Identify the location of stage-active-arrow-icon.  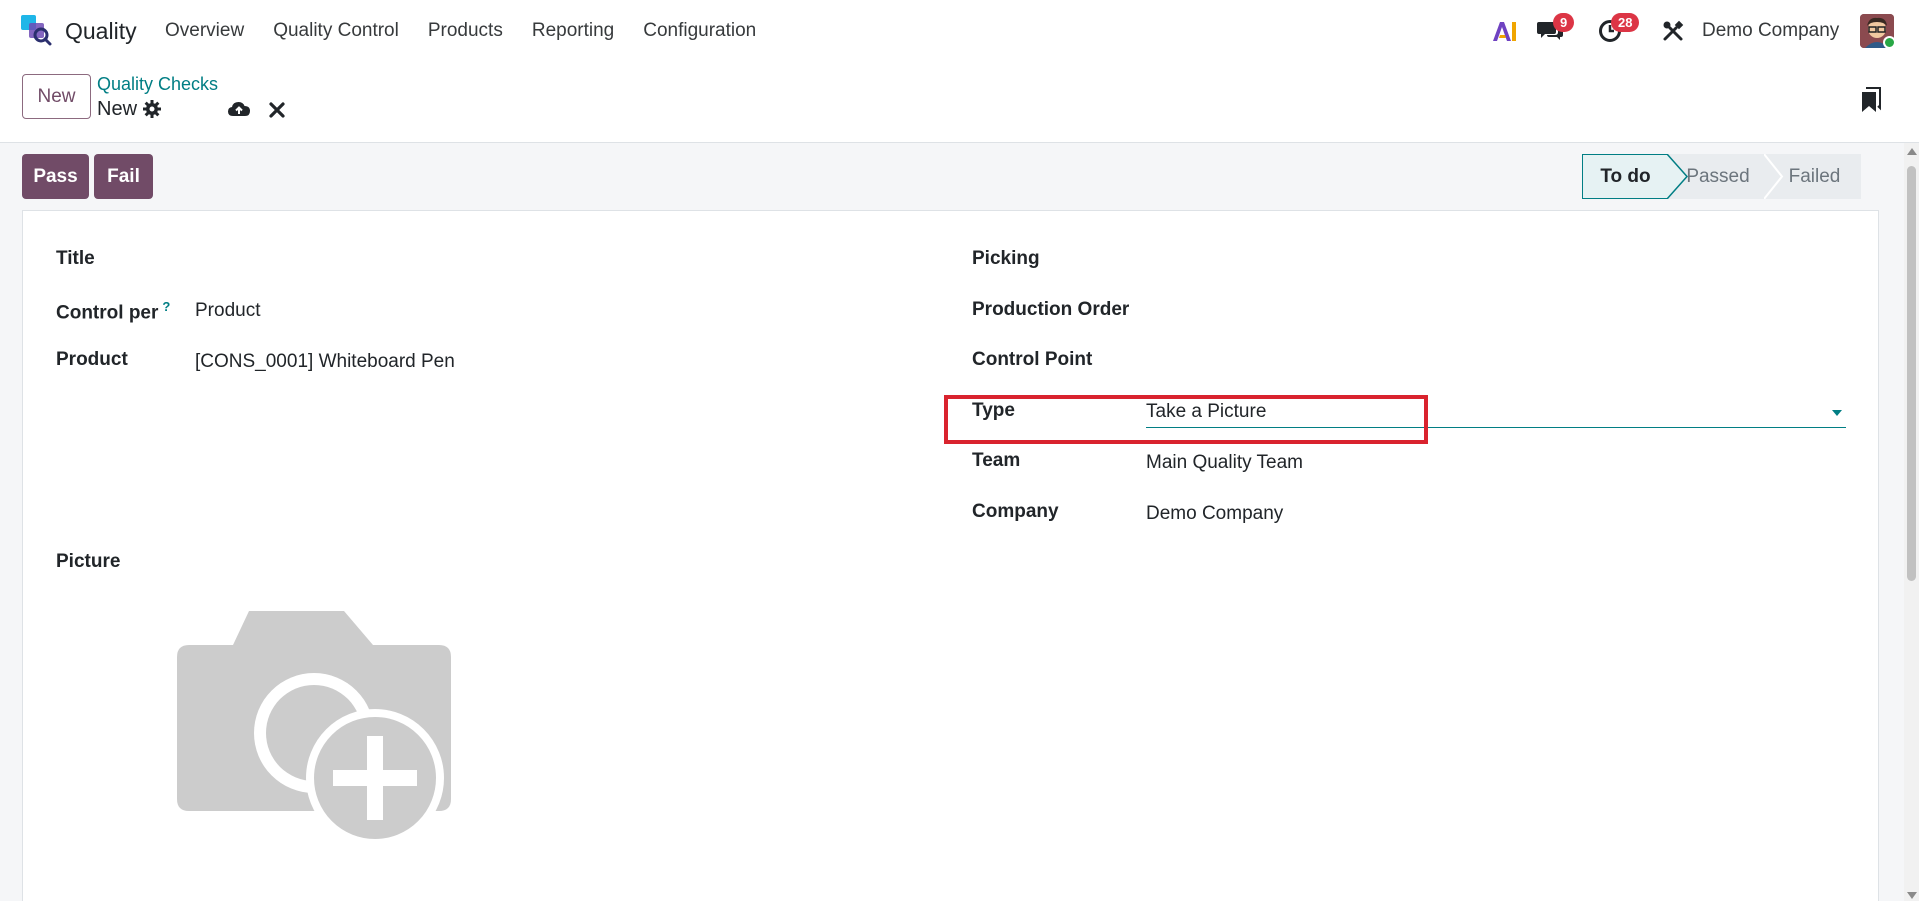
(1678, 176).